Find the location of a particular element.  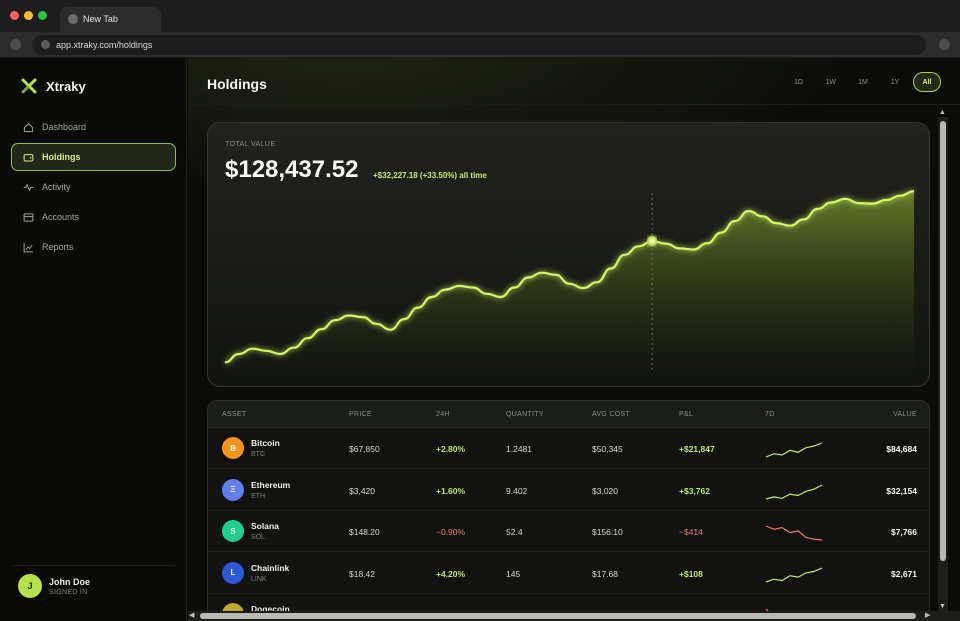

asset-symbol: BTC is located at coordinates (258, 454).